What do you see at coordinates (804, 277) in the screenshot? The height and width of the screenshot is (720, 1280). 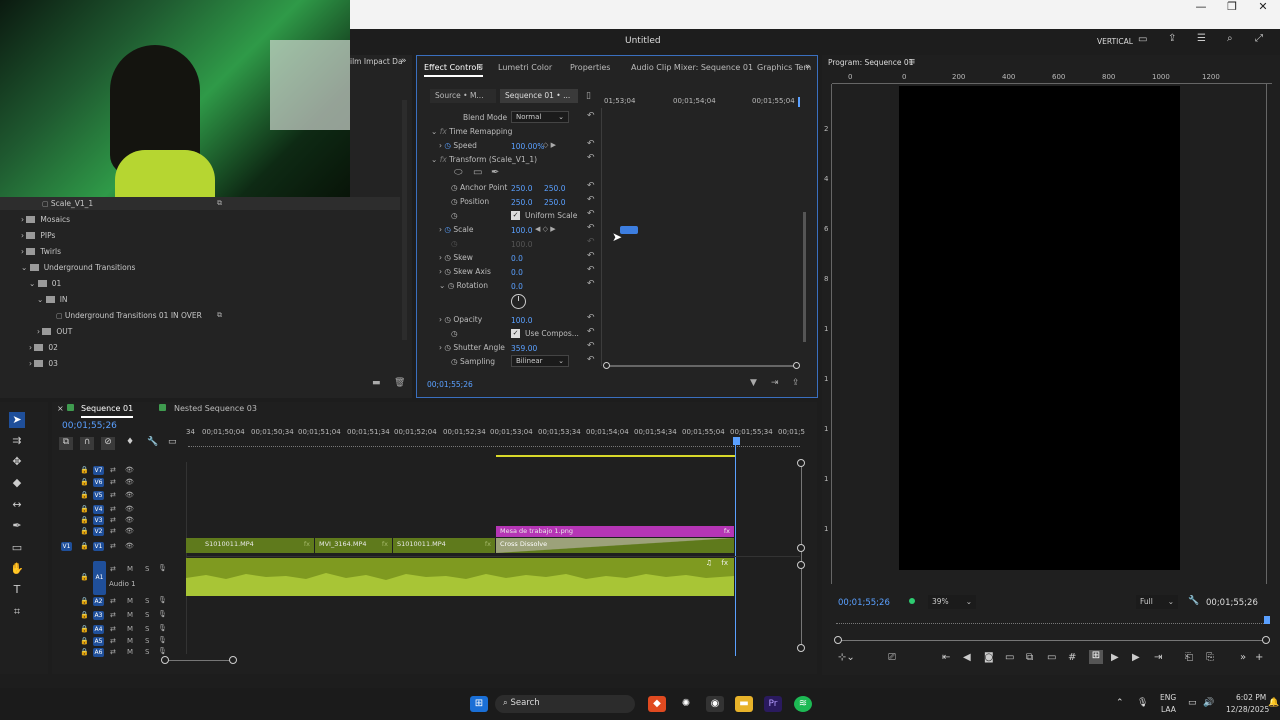 I see `ec-scrollbar` at bounding box center [804, 277].